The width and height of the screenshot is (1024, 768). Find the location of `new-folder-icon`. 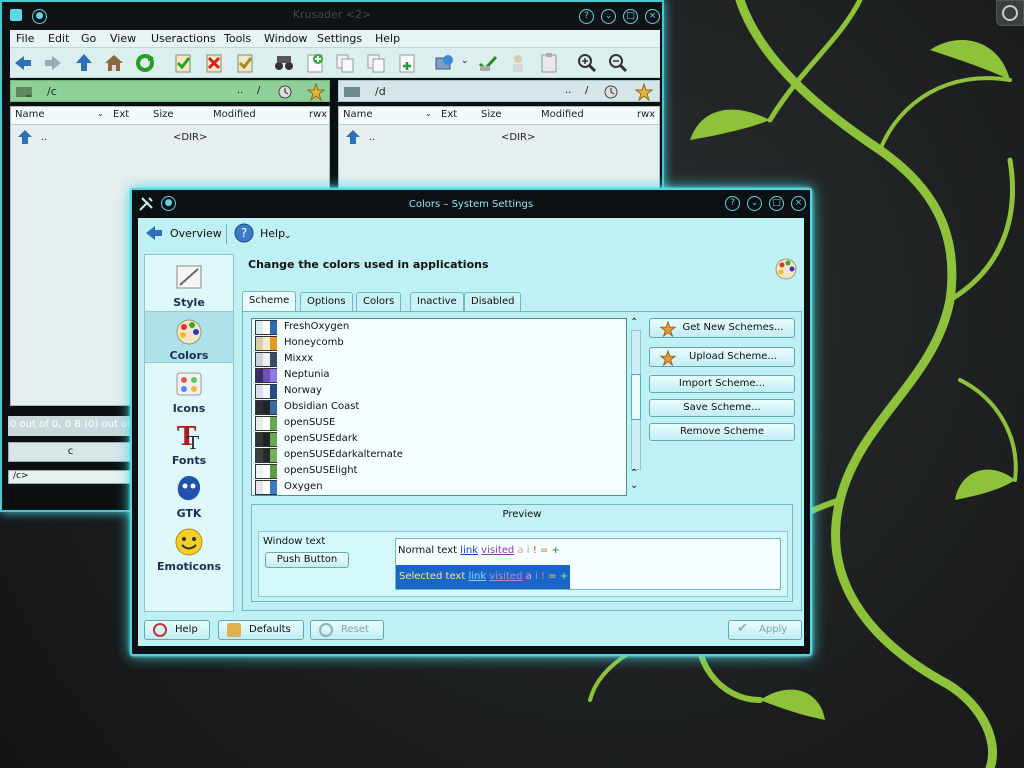

new-folder-icon is located at coordinates (407, 63).